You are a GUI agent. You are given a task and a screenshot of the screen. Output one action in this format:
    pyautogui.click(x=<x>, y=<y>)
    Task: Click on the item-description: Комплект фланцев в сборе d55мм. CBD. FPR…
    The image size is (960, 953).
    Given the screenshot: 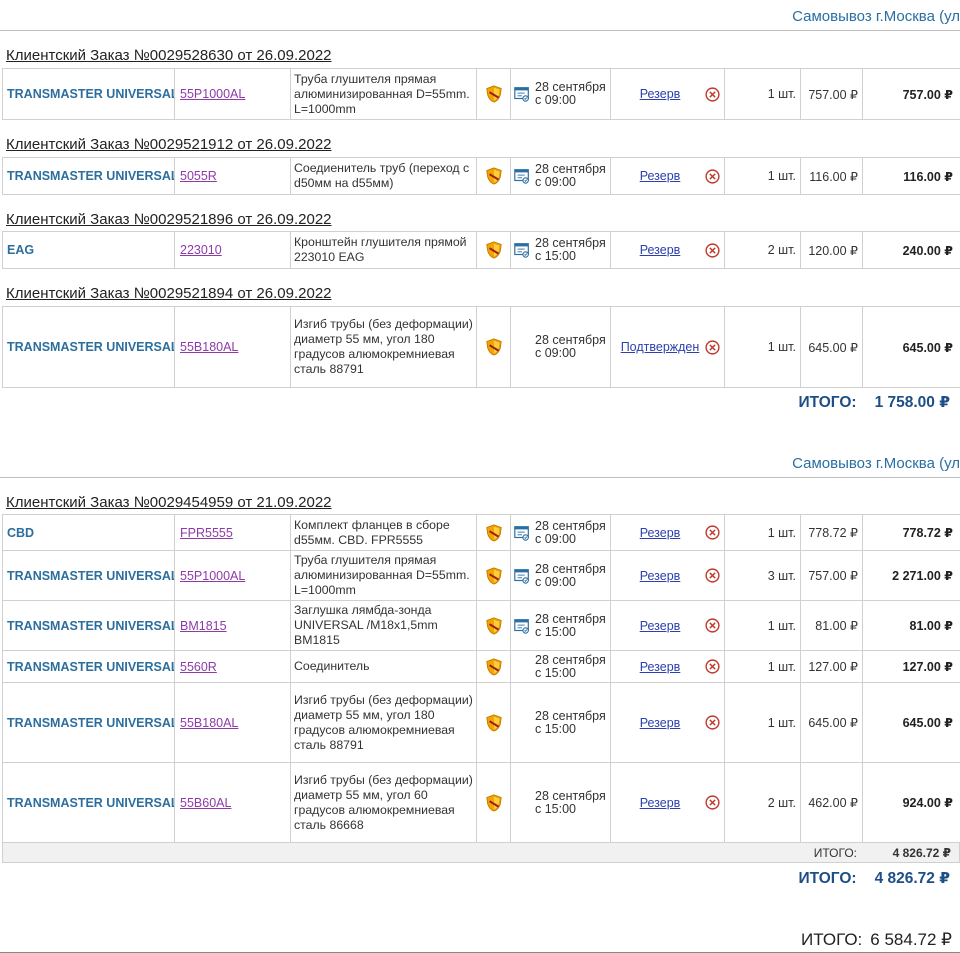 What is the action you would take?
    pyautogui.click(x=384, y=532)
    